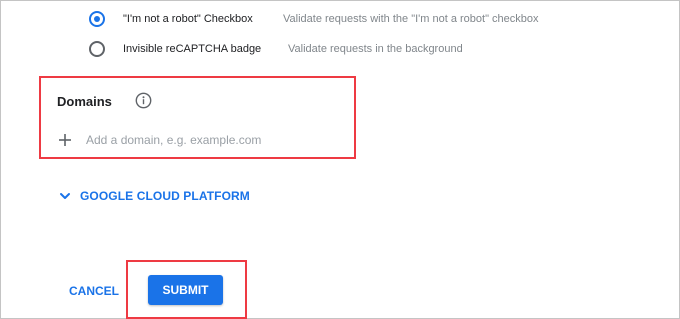 The width and height of the screenshot is (680, 319). I want to click on radio-button-checkbox, so click(97, 19).